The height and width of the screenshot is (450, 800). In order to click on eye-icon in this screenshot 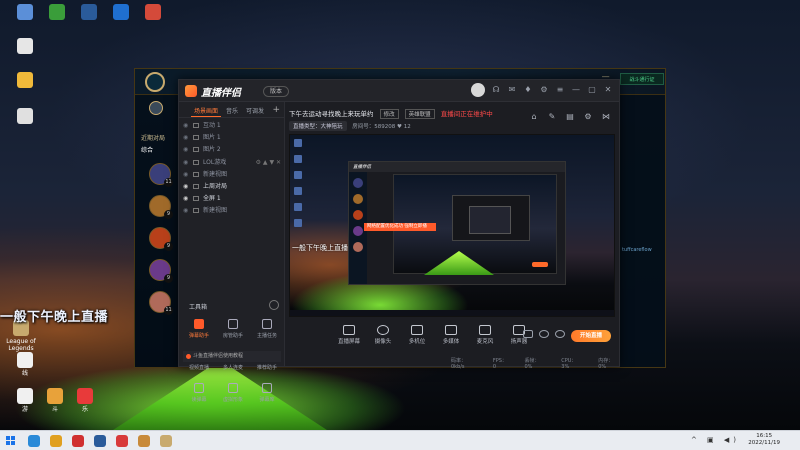, I will do `click(544, 334)`.